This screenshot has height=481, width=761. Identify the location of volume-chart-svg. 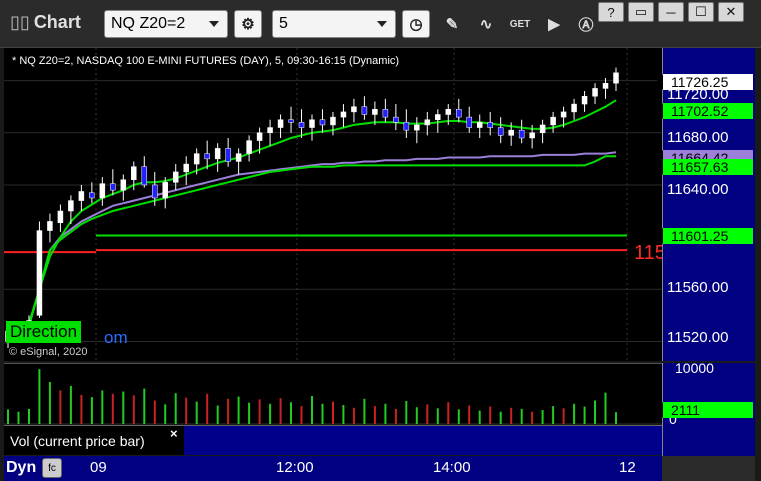
(334, 394).